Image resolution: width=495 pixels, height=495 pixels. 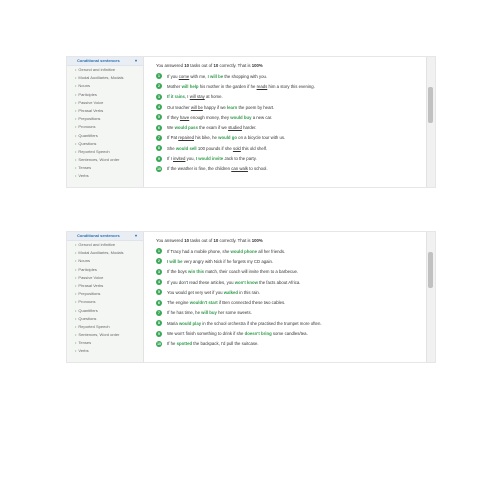 I want to click on answer-number-badge: 7, so click(x=159, y=137).